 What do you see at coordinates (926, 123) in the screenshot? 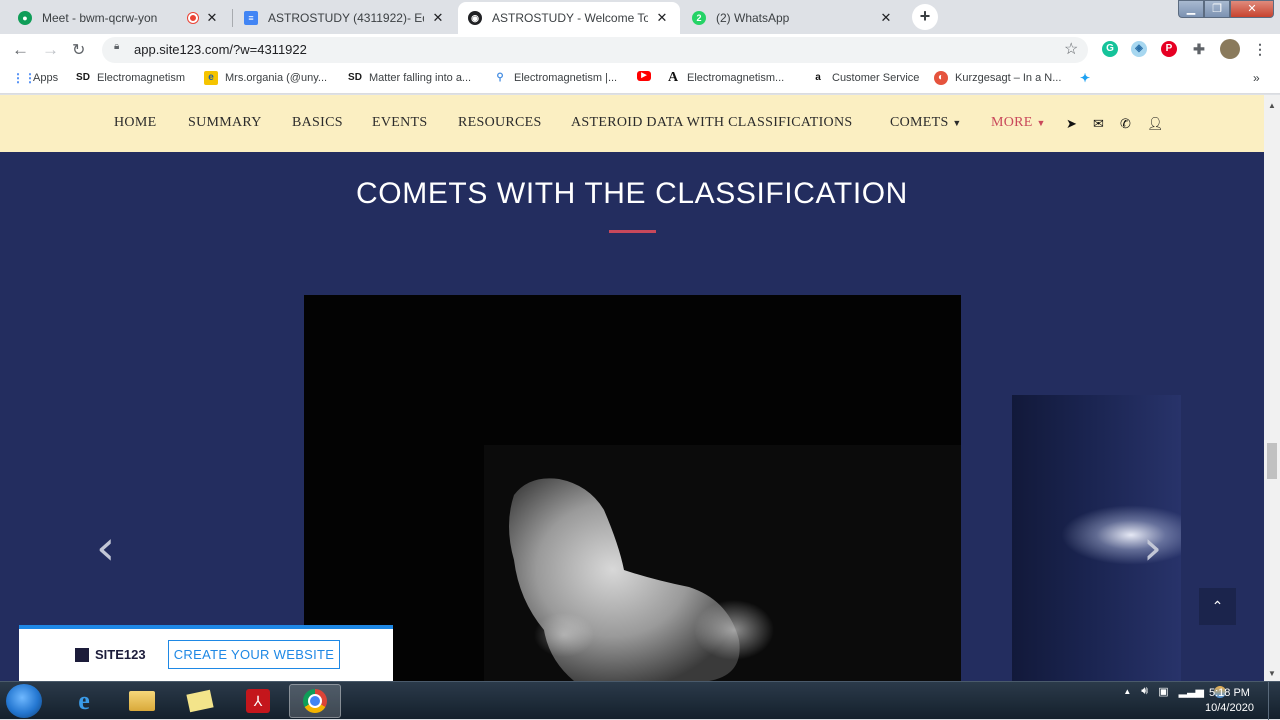
I see `nav-comets: COMETS ▼` at bounding box center [926, 123].